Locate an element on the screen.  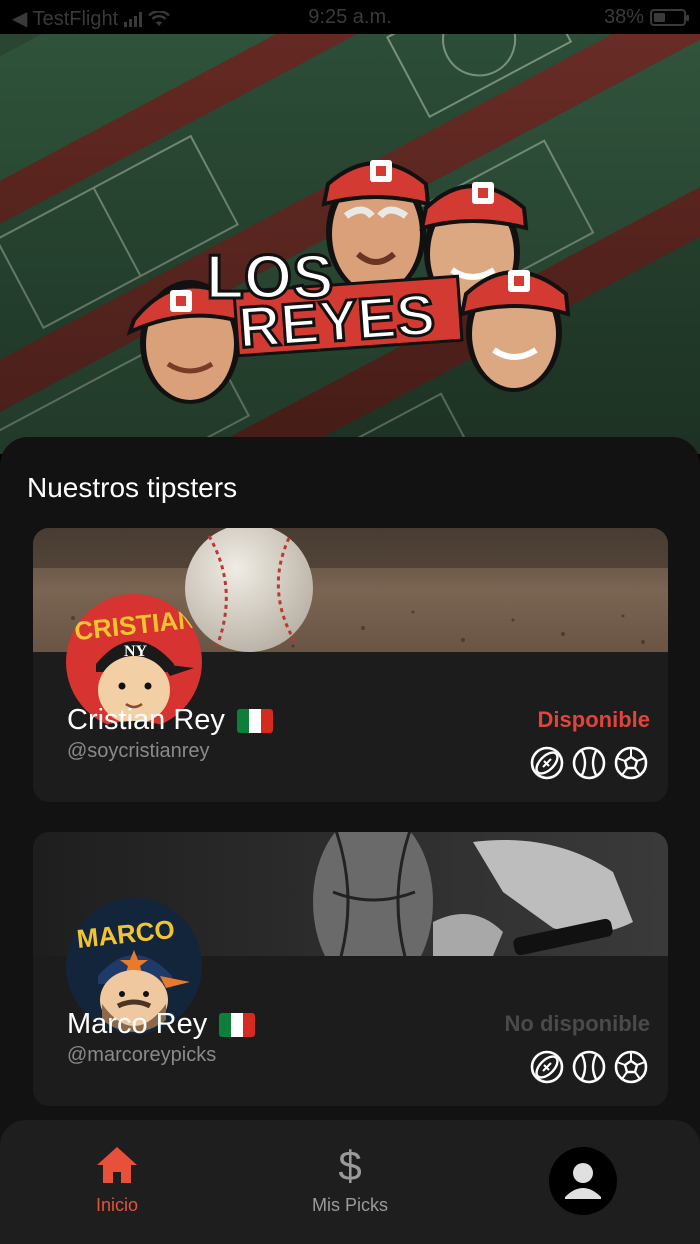
section-title: Nuestros tipsters is located at coordinates (132, 487).